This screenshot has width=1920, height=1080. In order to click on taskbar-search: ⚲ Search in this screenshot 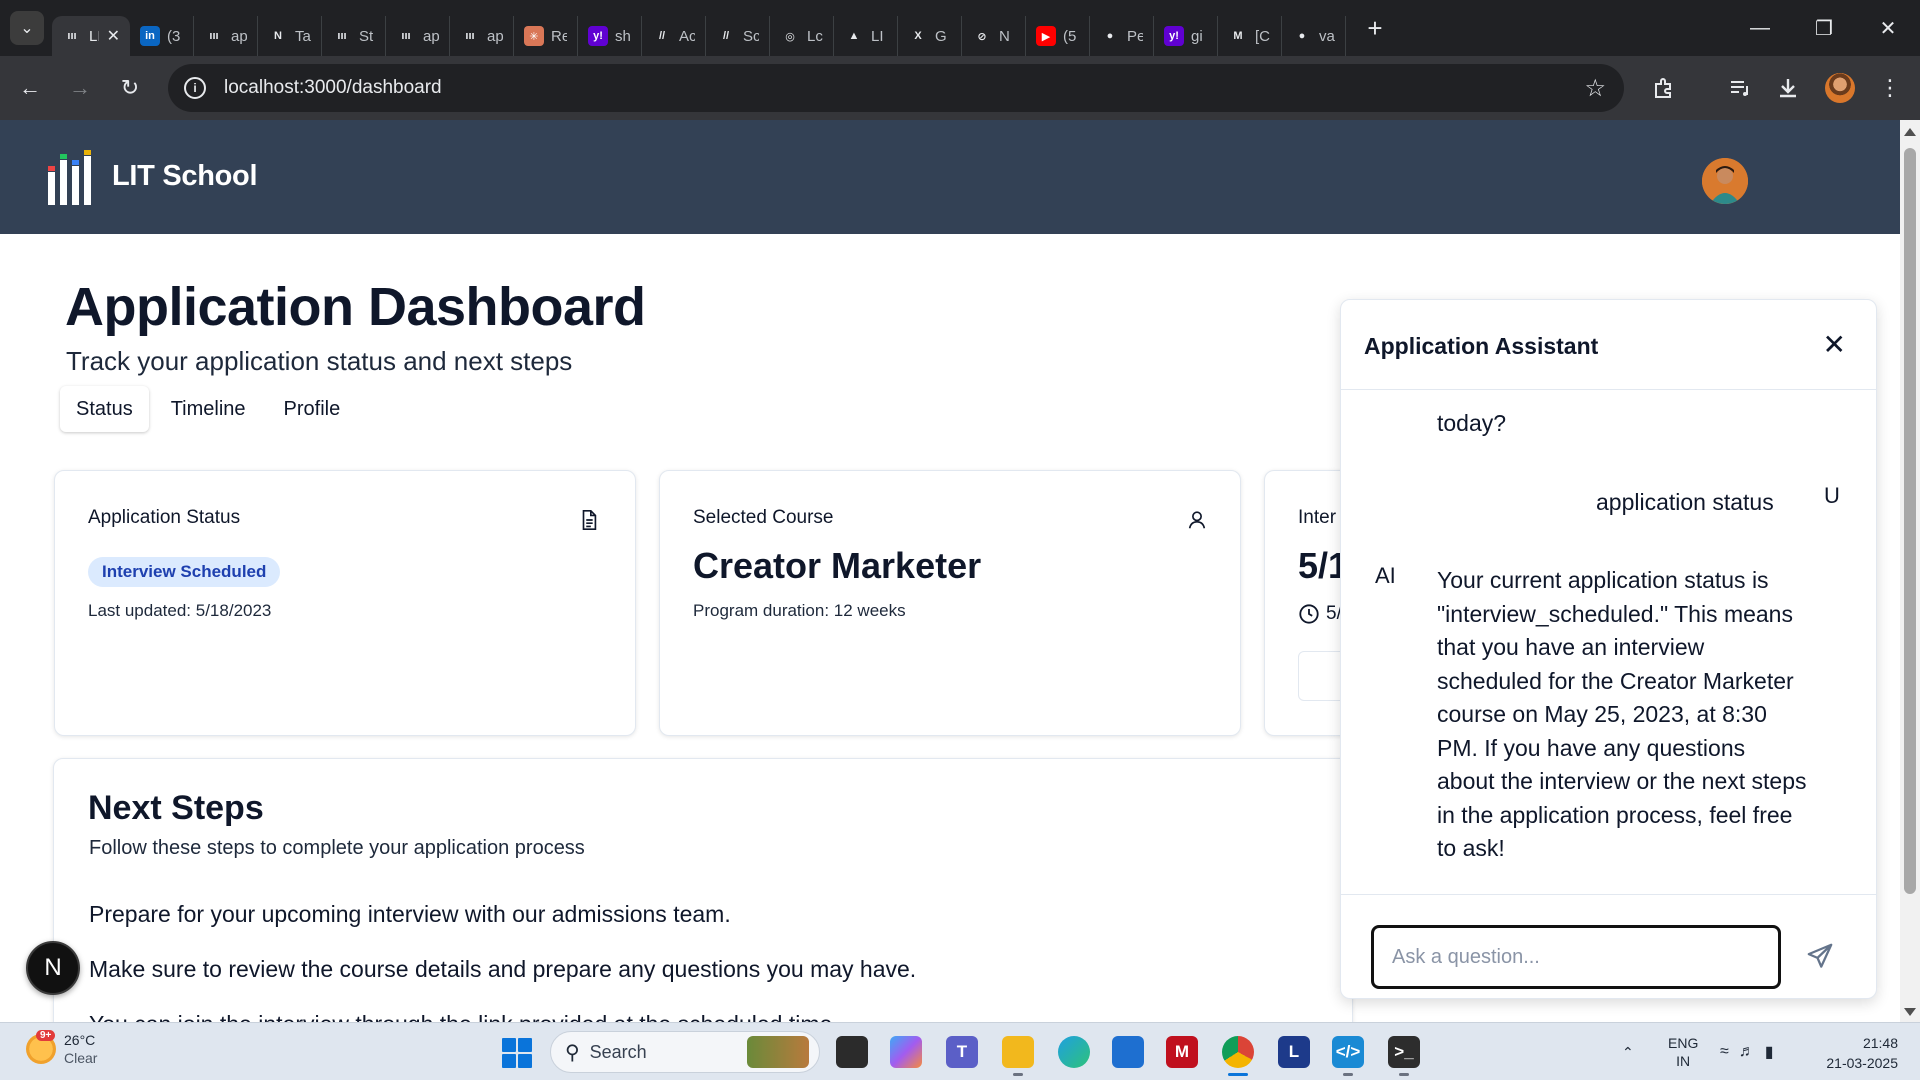, I will do `click(685, 1052)`.